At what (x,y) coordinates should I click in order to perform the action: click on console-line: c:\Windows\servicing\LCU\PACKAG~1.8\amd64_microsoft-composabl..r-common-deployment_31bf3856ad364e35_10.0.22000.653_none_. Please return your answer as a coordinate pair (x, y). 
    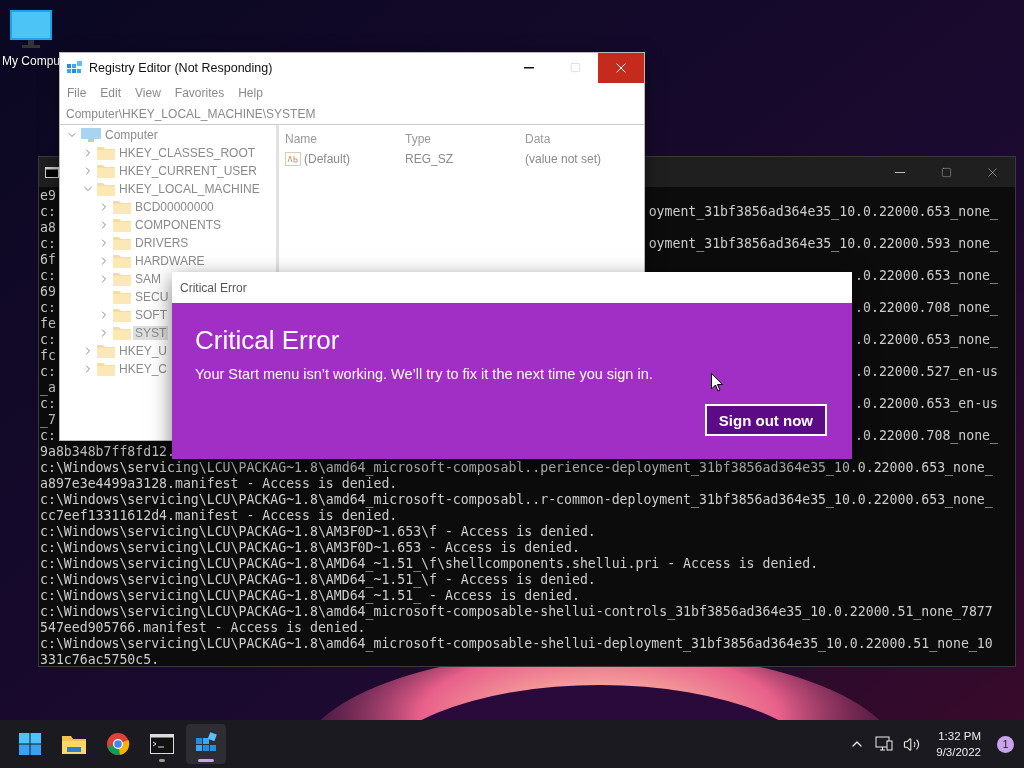
    Looking at the image, I should click on (516, 500).